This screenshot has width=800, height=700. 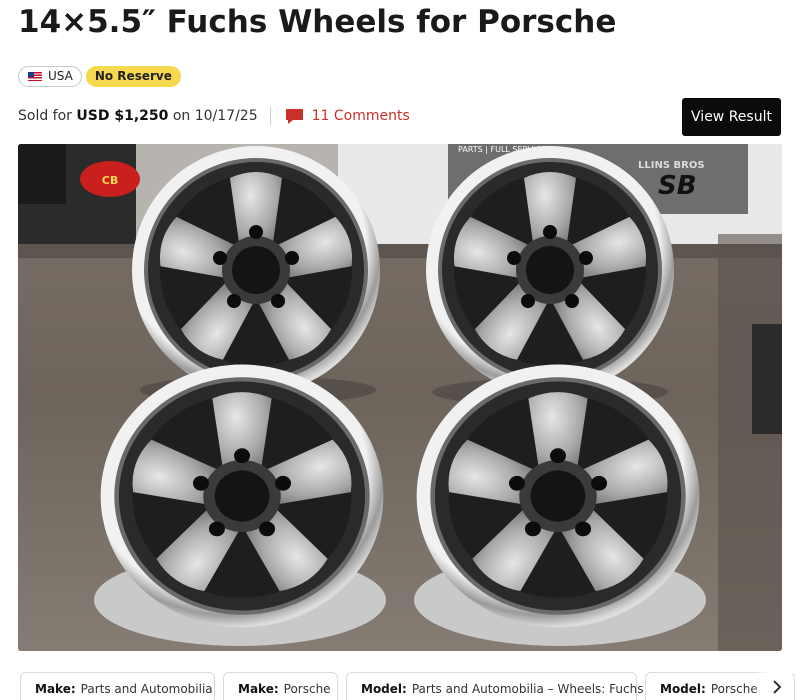 What do you see at coordinates (45, 116) in the screenshot?
I see `sold-prefix: Sold for` at bounding box center [45, 116].